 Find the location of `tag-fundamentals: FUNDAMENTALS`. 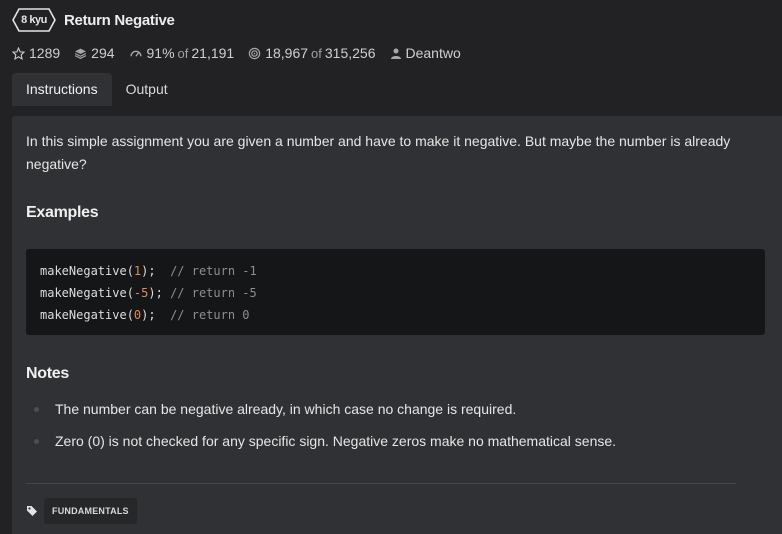

tag-fundamentals: FUNDAMENTALS is located at coordinates (90, 511).